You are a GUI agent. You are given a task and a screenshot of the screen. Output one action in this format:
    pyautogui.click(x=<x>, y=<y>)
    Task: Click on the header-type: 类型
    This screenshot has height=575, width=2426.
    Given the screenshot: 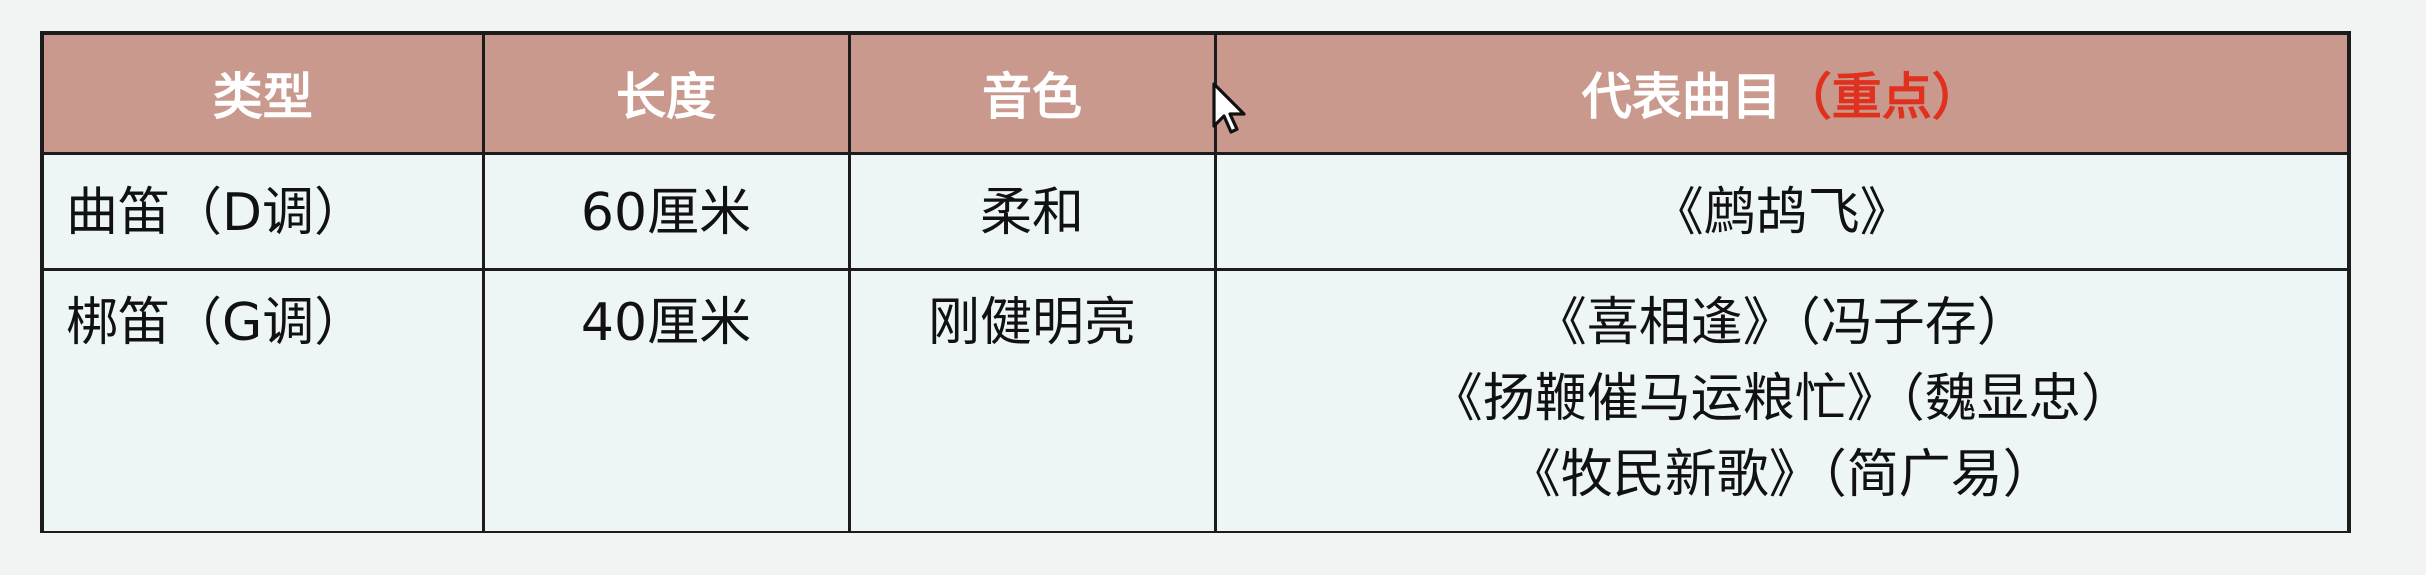 What is the action you would take?
    pyautogui.click(x=264, y=95)
    